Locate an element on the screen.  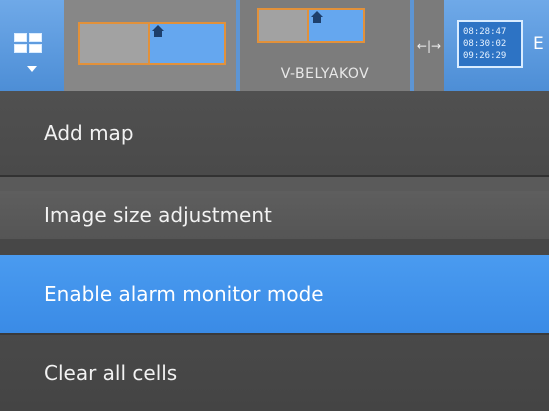
layout-menu-button is located at coordinates (32, 45).